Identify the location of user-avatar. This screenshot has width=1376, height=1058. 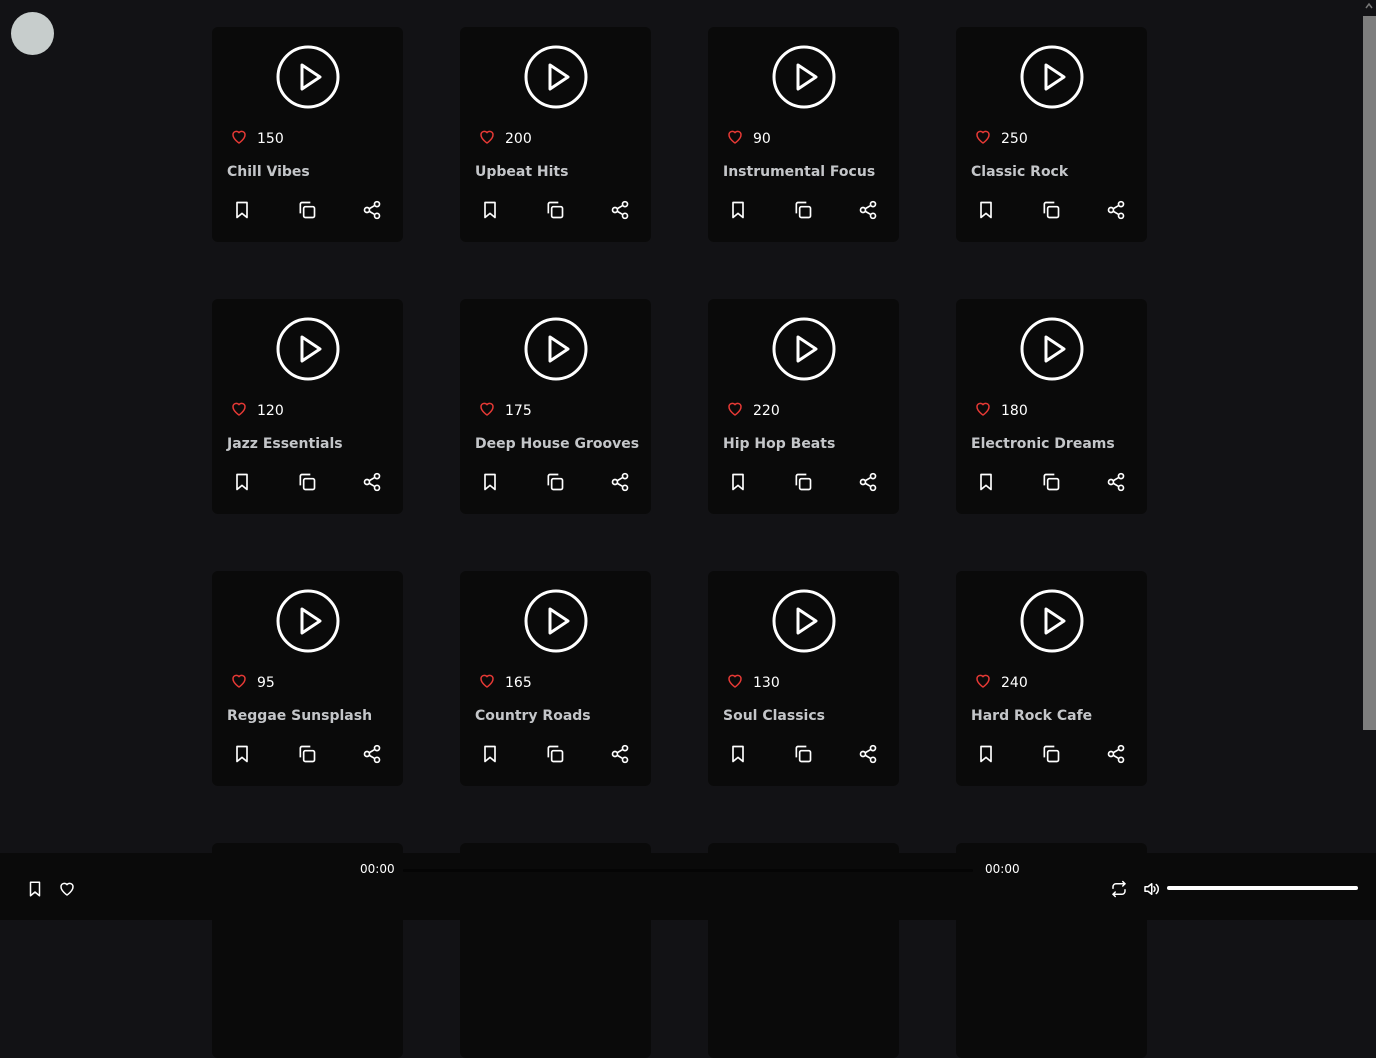
(32, 33).